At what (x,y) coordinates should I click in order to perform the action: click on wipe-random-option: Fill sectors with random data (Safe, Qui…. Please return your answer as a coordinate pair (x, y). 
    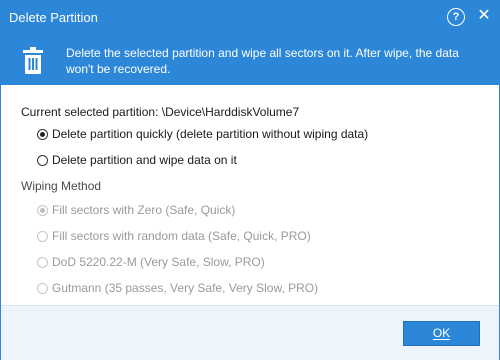
    Looking at the image, I should click on (174, 236).